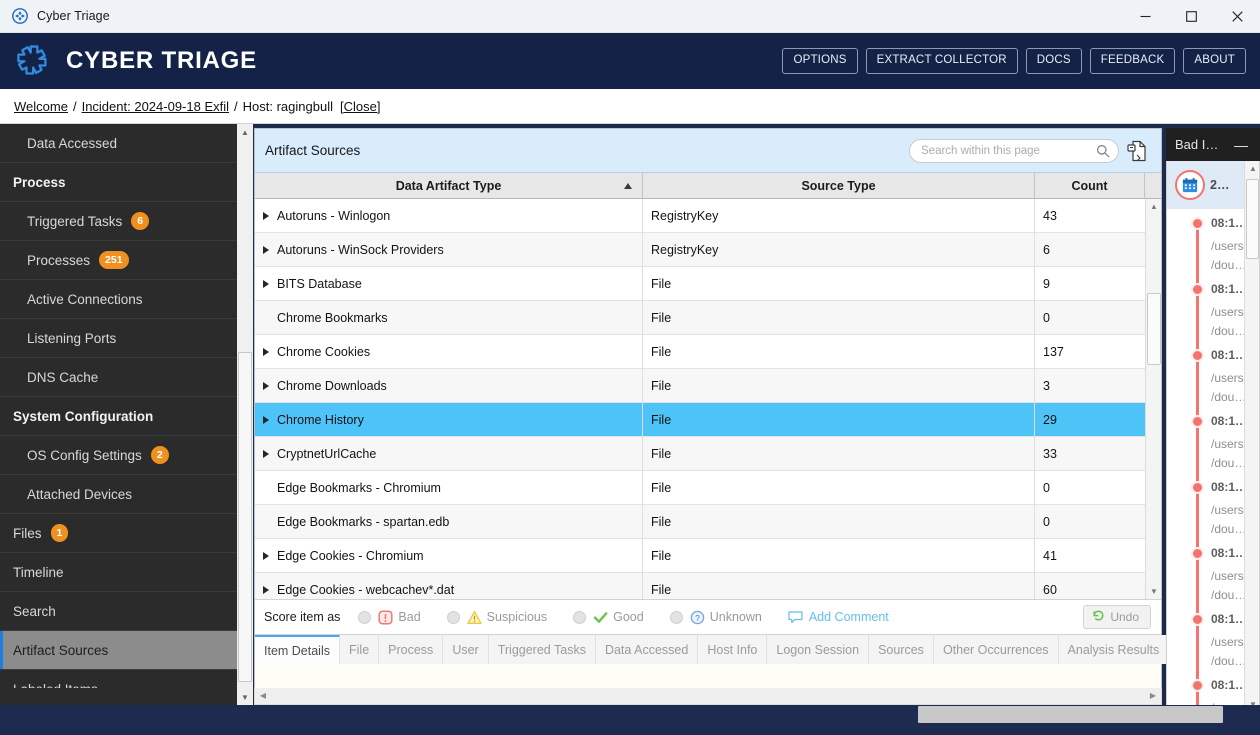 This screenshot has height=735, width=1260. Describe the element at coordinates (1114, 649) in the screenshot. I see `tab-analysis-results: Analysis Results` at that location.